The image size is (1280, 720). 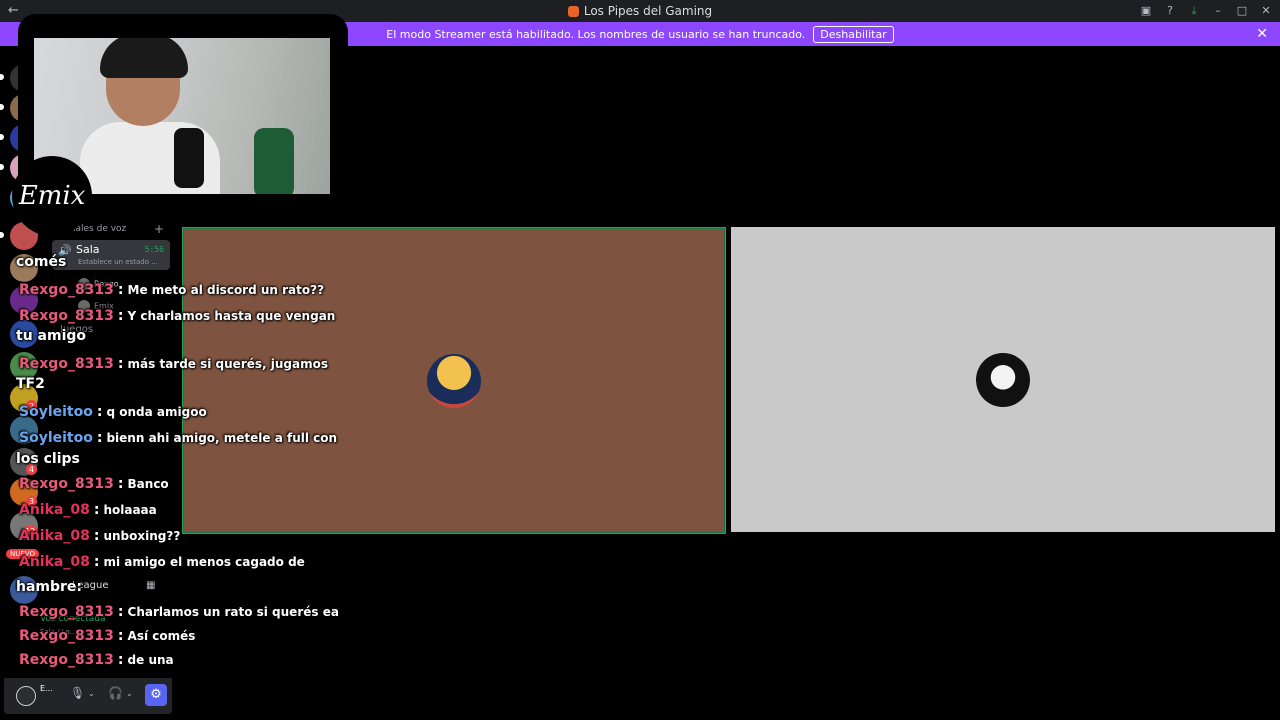 I want to click on banner-close-icon: ✕, so click(x=1262, y=34).